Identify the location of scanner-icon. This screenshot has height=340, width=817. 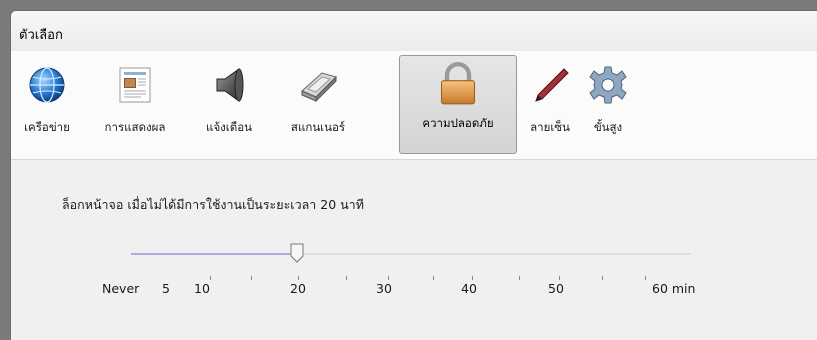
(319, 87).